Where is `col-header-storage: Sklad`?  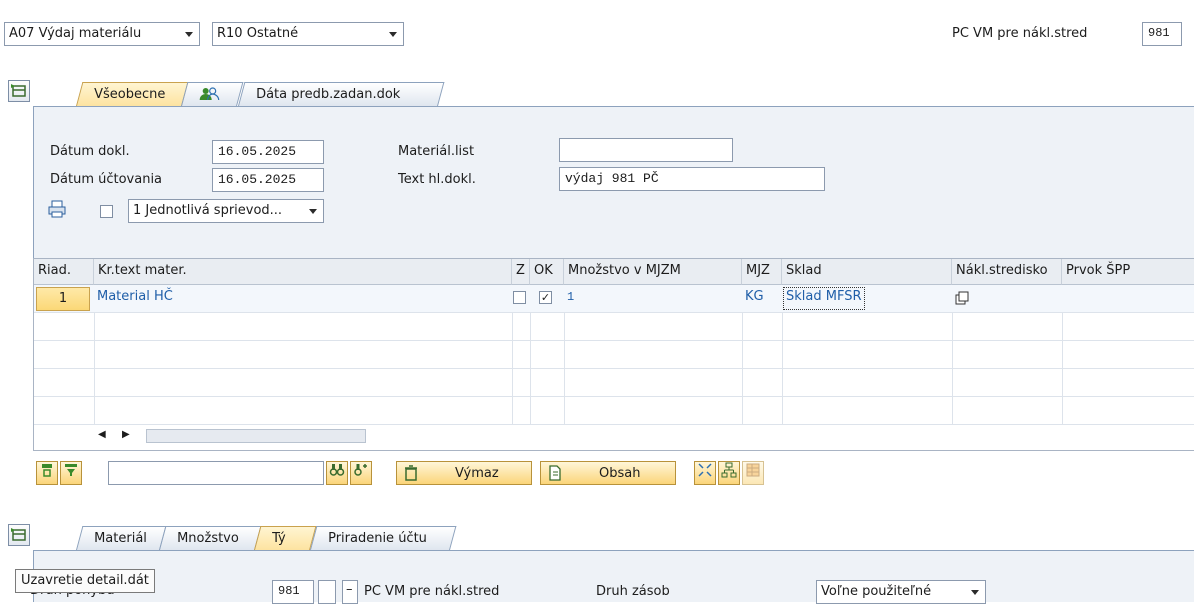 col-header-storage: Sklad is located at coordinates (867, 272).